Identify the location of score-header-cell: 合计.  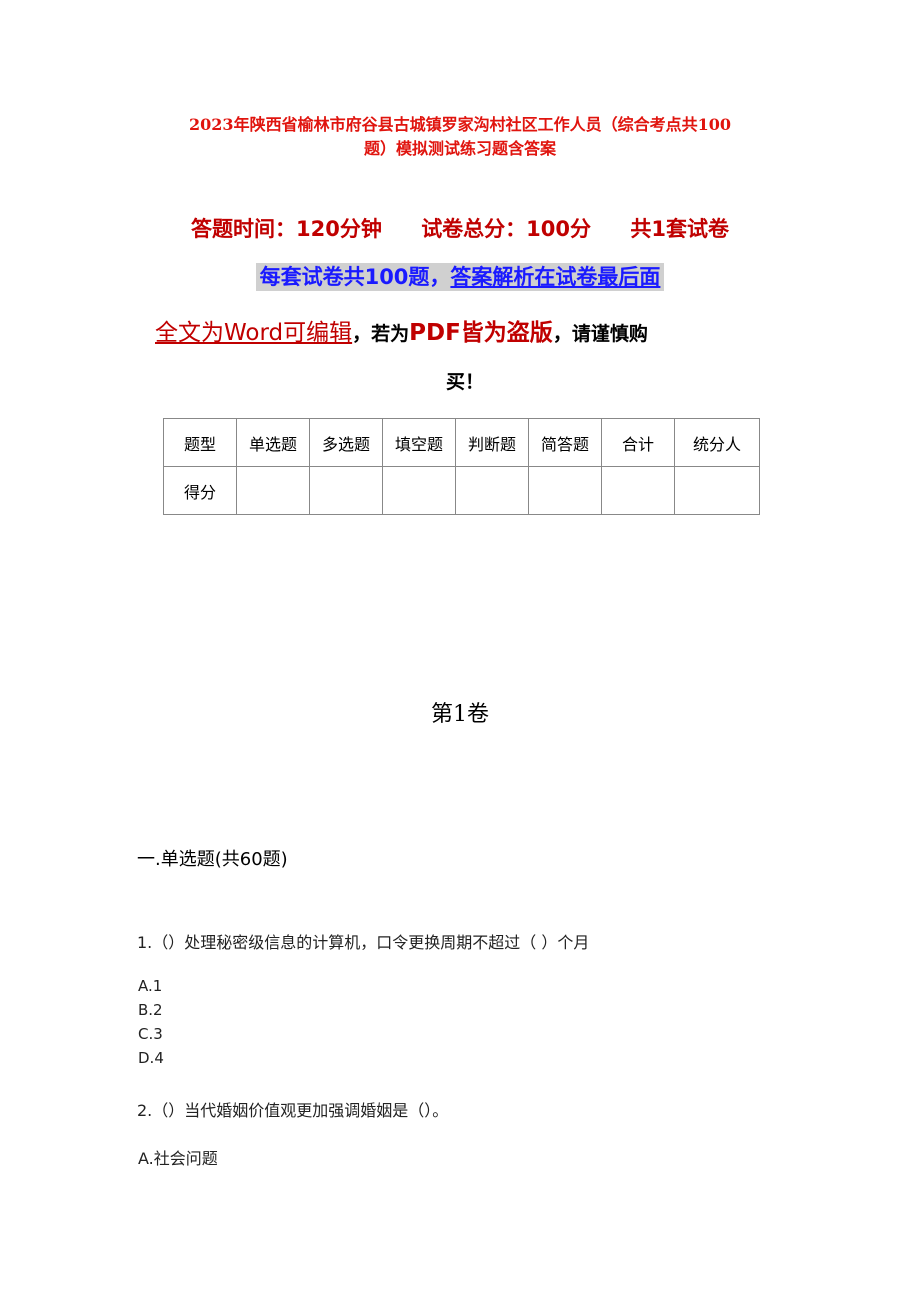
(638, 442).